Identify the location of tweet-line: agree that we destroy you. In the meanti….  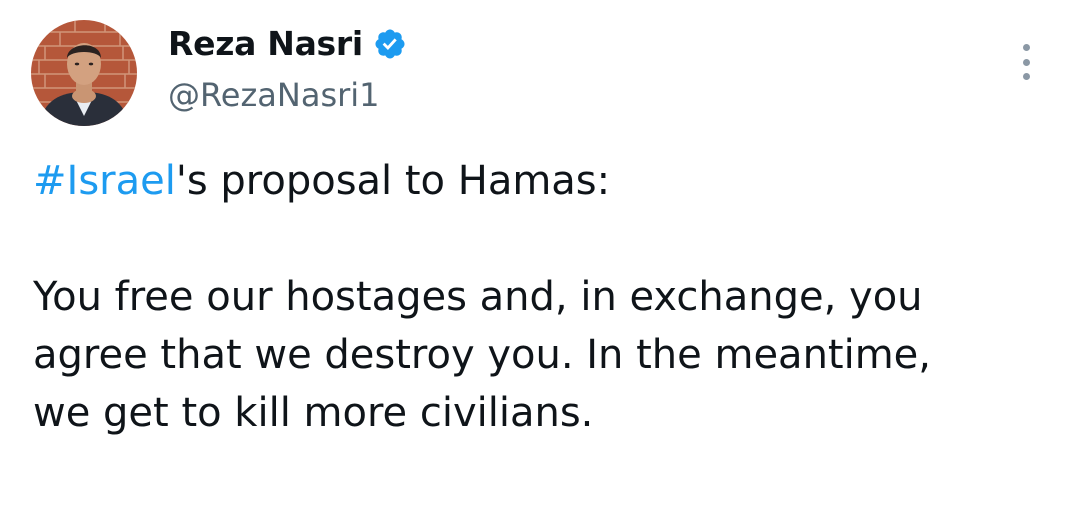
(482, 355).